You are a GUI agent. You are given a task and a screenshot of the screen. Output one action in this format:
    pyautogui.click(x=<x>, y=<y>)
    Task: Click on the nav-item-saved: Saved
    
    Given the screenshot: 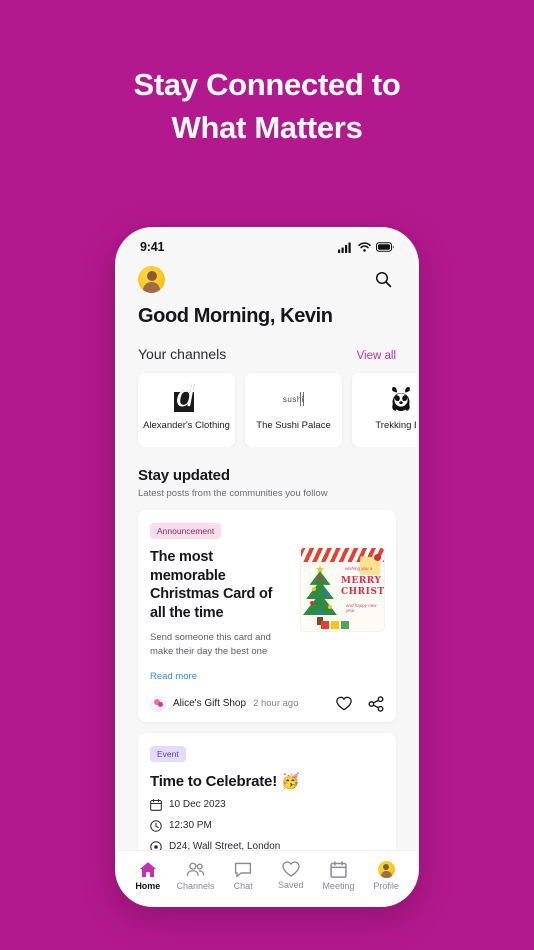 What is the action you would take?
    pyautogui.click(x=291, y=875)
    